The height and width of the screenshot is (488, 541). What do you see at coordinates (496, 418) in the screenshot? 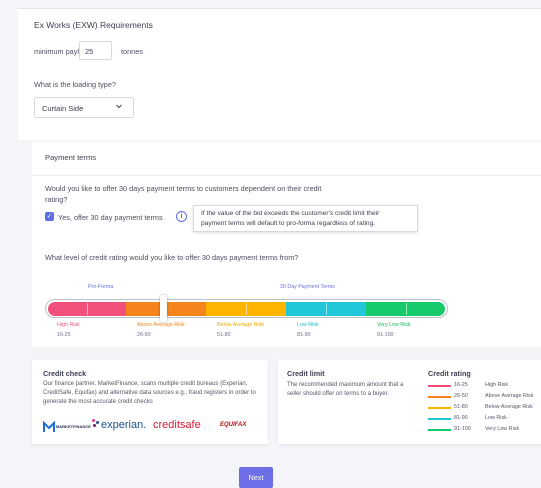
I see `legend-name: Low Risk` at bounding box center [496, 418].